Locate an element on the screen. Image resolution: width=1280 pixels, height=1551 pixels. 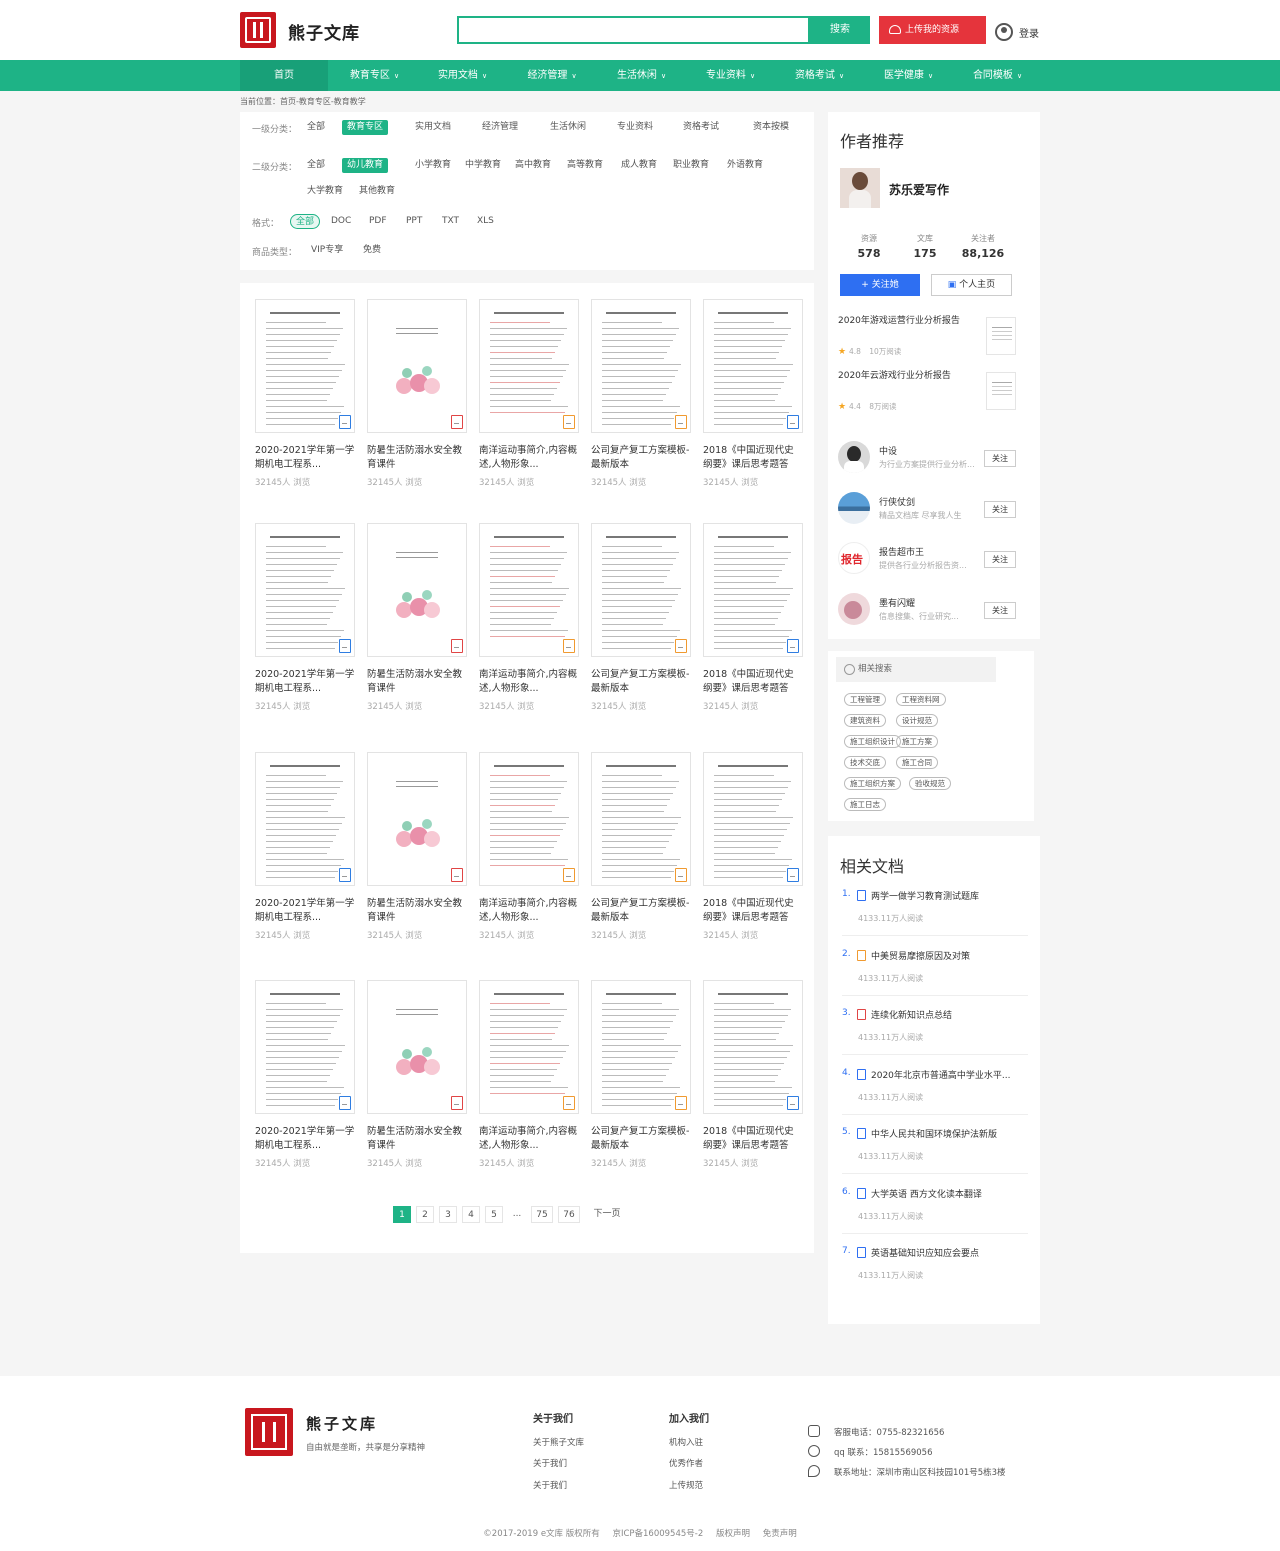
disclaimer-link: 免责声明 is located at coordinates (780, 1534).